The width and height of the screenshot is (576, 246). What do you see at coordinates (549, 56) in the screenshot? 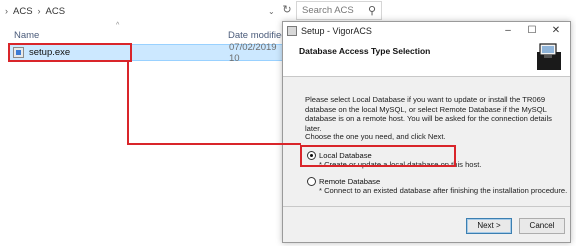
I see `computer-box-icon` at bounding box center [549, 56].